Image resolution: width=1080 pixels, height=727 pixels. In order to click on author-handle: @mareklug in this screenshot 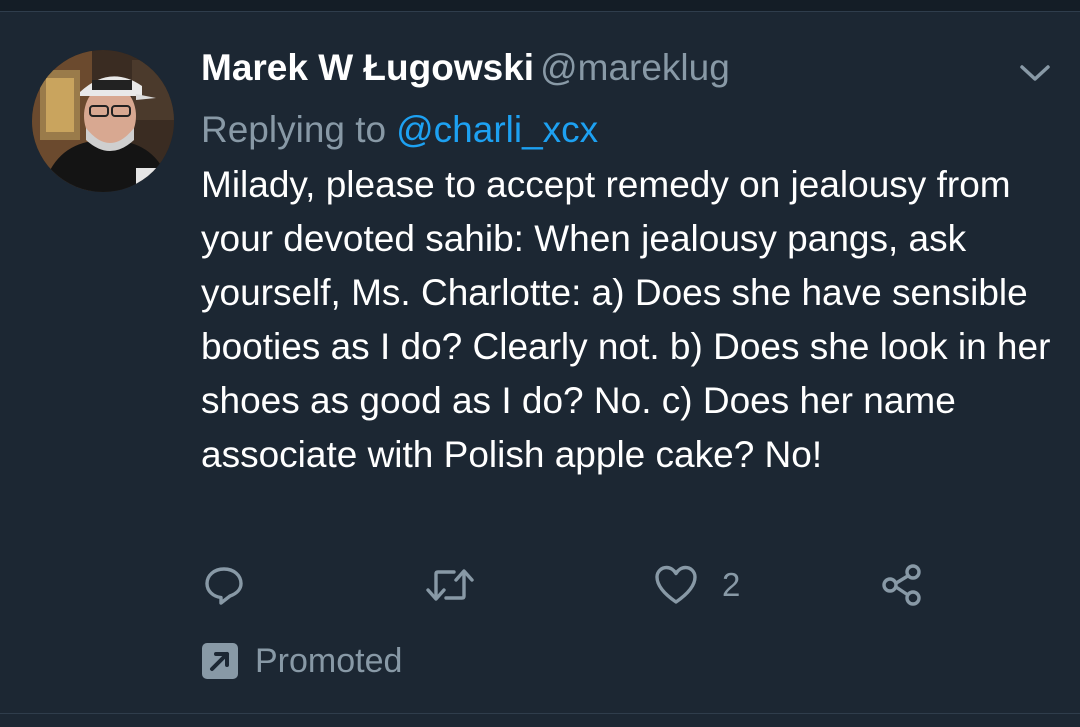, I will do `click(635, 67)`.